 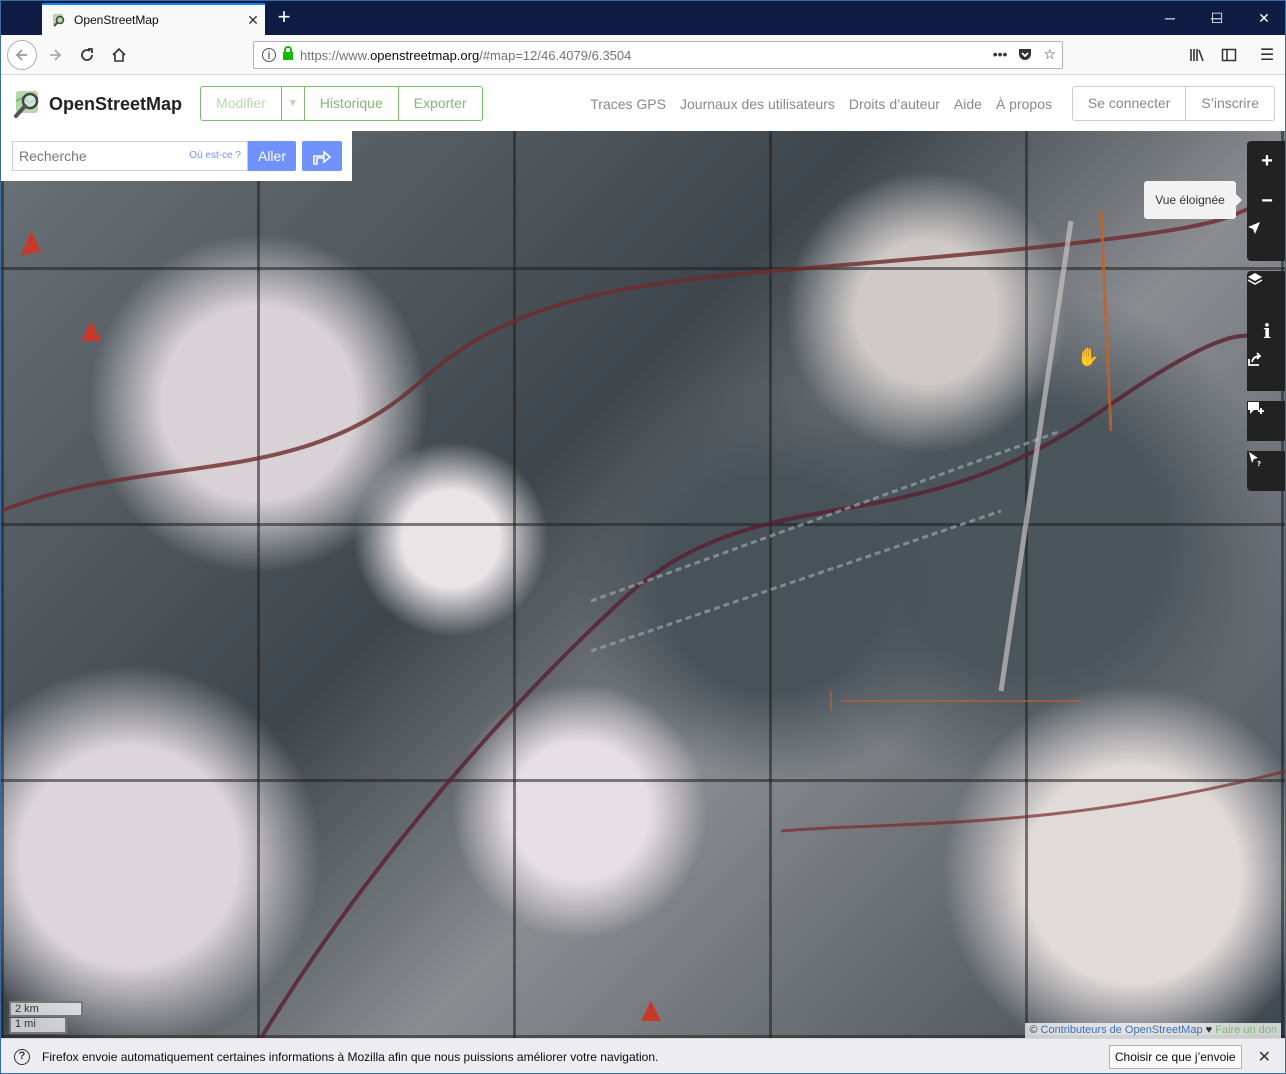 What do you see at coordinates (1130, 103) in the screenshot?
I see `login-button: Se connecter` at bounding box center [1130, 103].